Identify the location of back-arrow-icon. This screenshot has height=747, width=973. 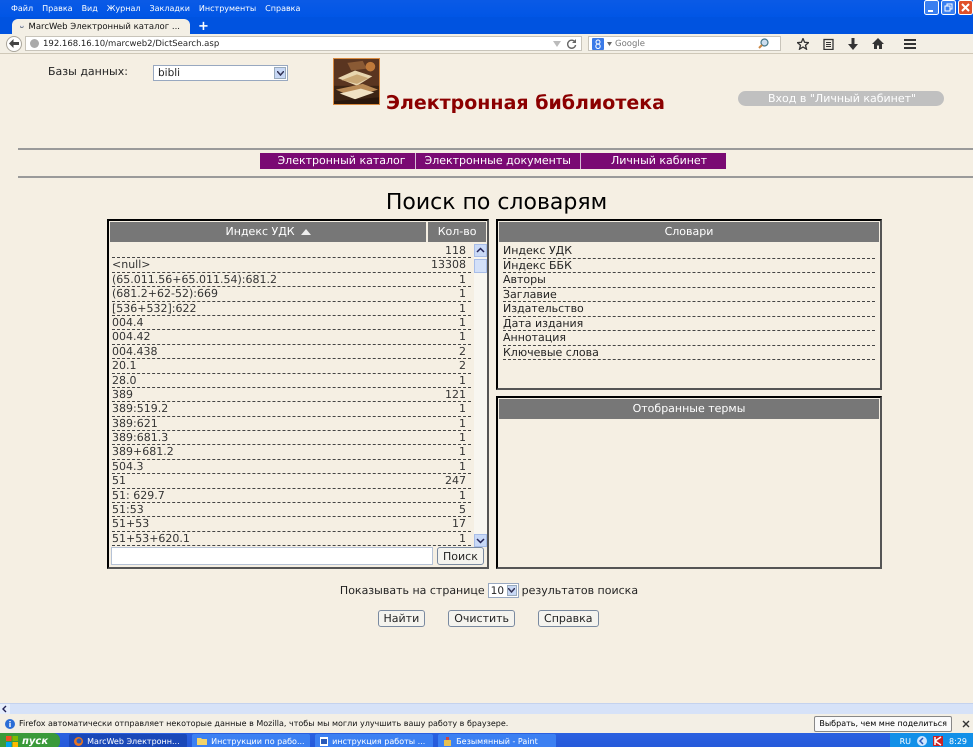
(14, 43).